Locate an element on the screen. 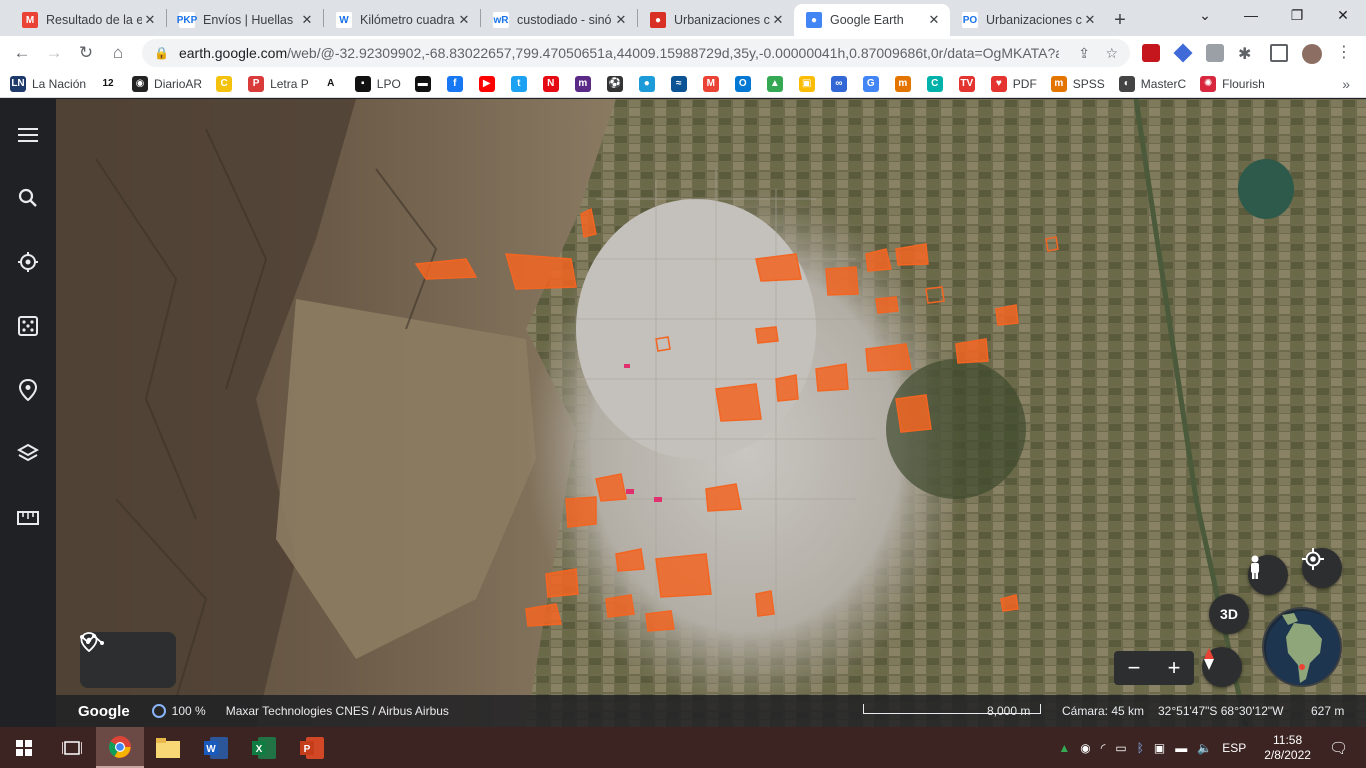 Image resolution: width=1366 pixels, height=768 pixels. bookmark-item: 12 is located at coordinates (111, 83).